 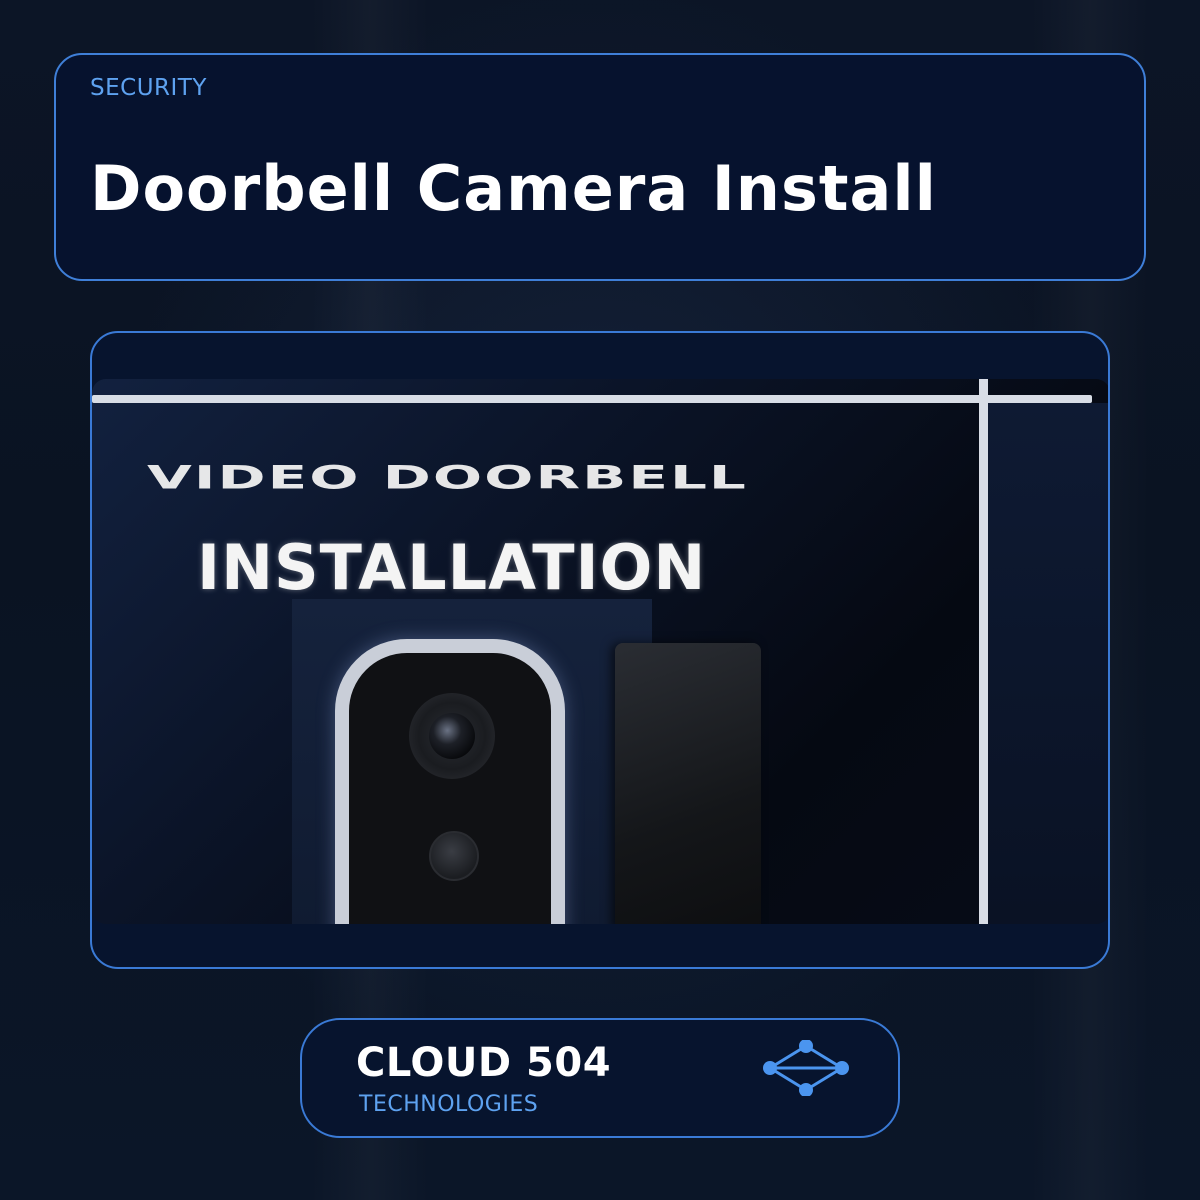 I want to click on camera-lens-glass, so click(x=452, y=736).